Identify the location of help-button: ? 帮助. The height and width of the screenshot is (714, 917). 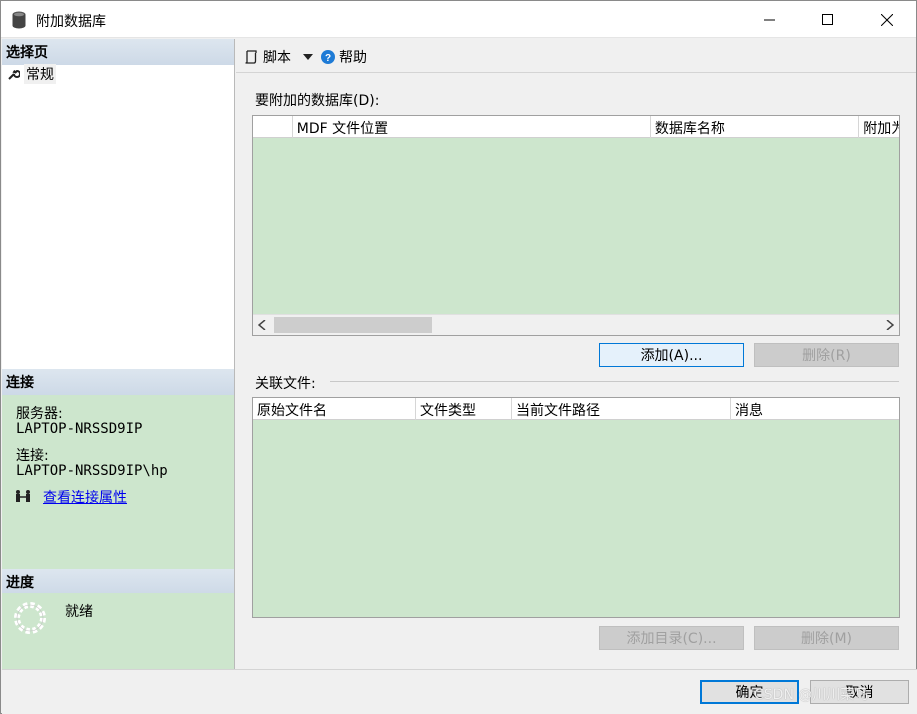
(344, 57).